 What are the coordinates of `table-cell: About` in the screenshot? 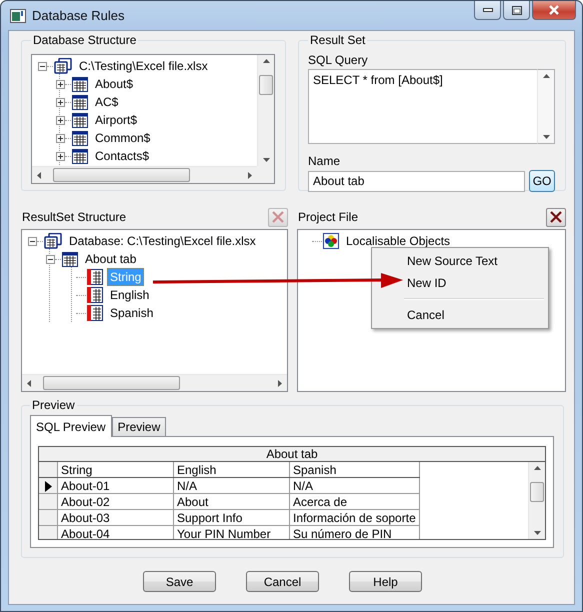 It's located at (232, 502).